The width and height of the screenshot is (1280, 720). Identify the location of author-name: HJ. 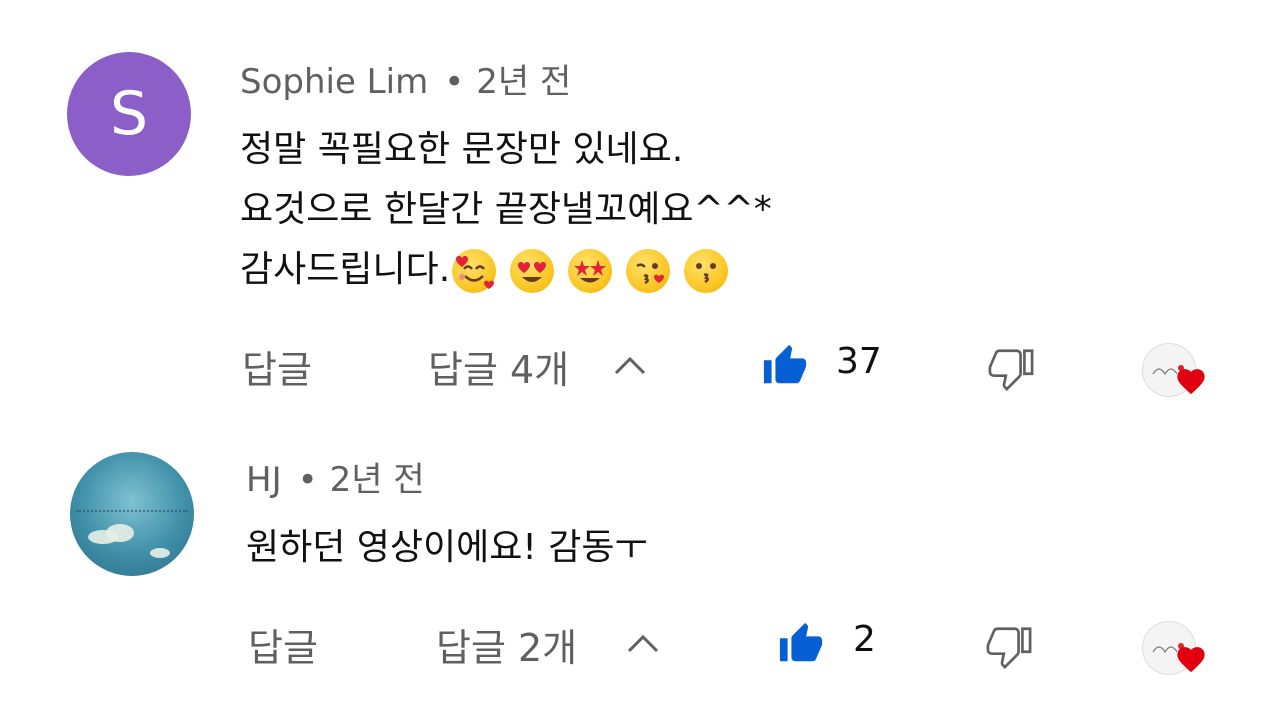
(264, 480).